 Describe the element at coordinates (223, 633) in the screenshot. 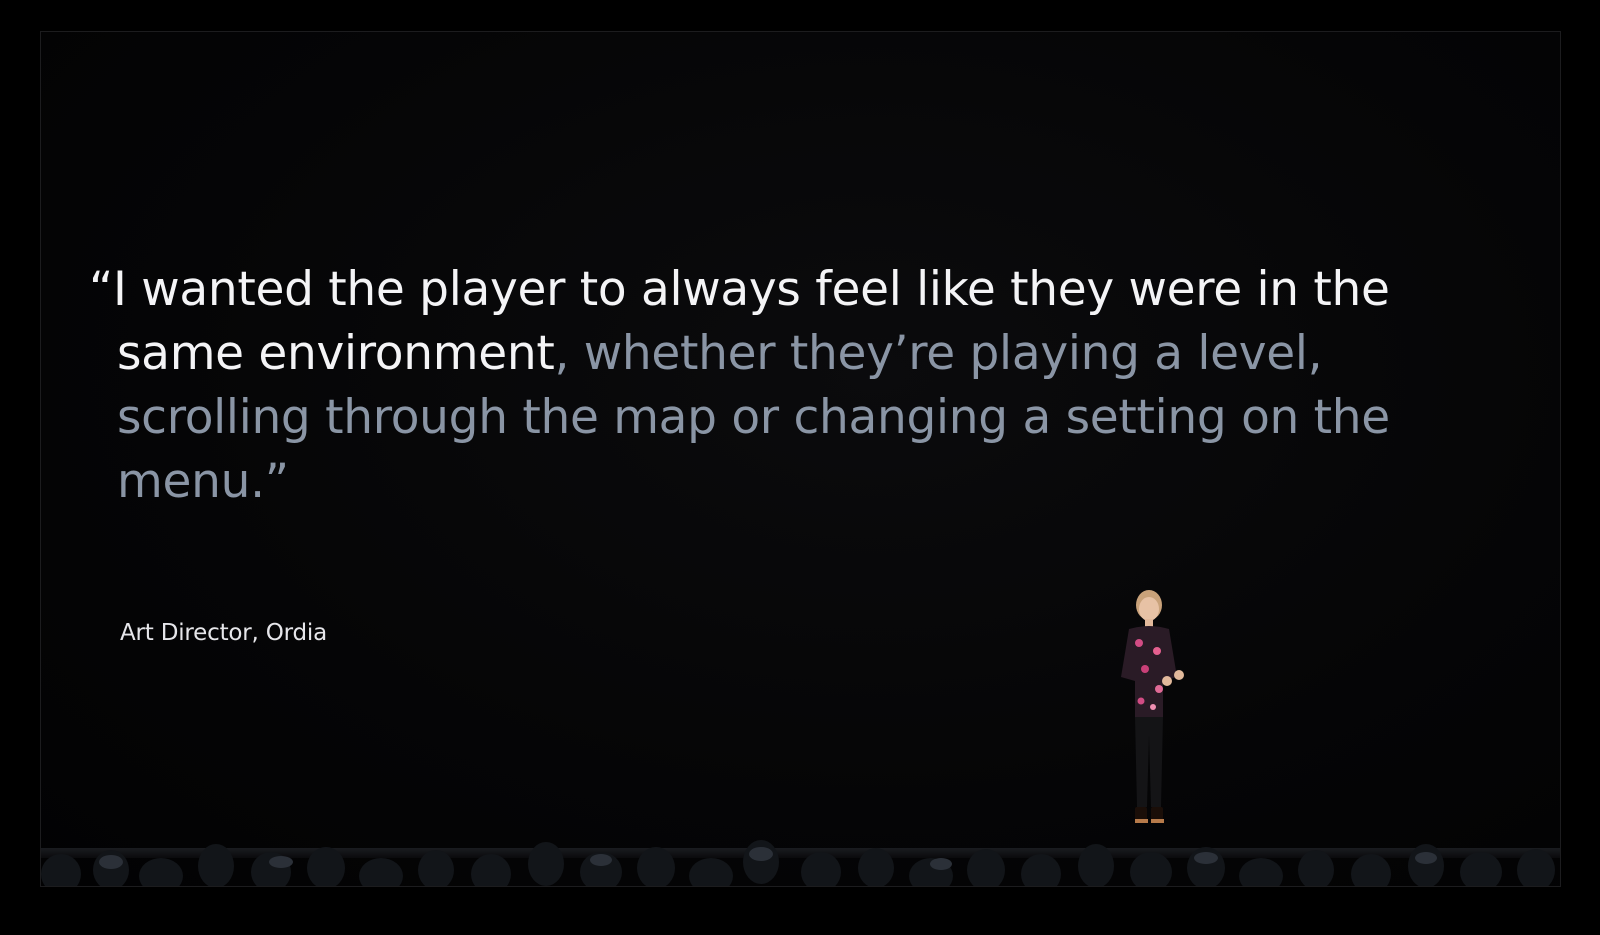

I see `quote-attribution: Art Director, Ordia` at that location.